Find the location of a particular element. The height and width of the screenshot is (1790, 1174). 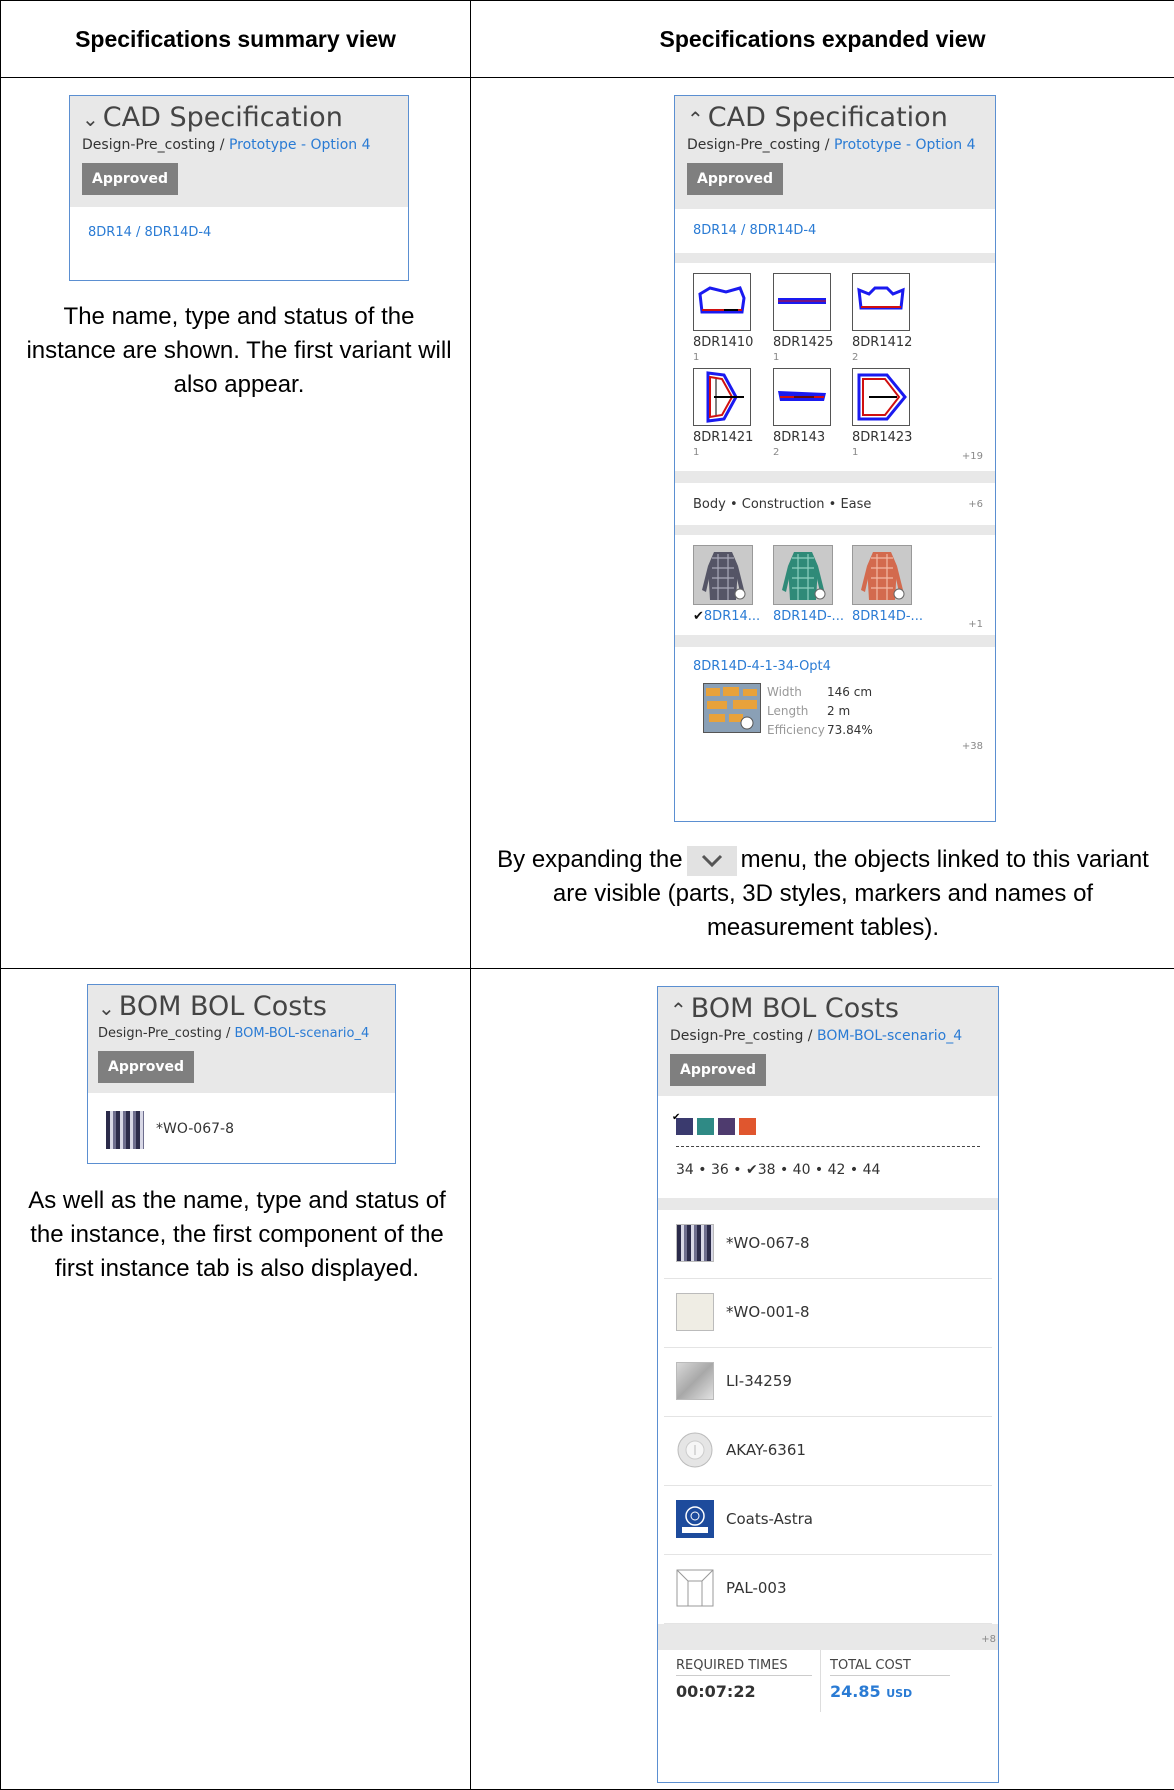

component-name: PAL-003 is located at coordinates (756, 1588).